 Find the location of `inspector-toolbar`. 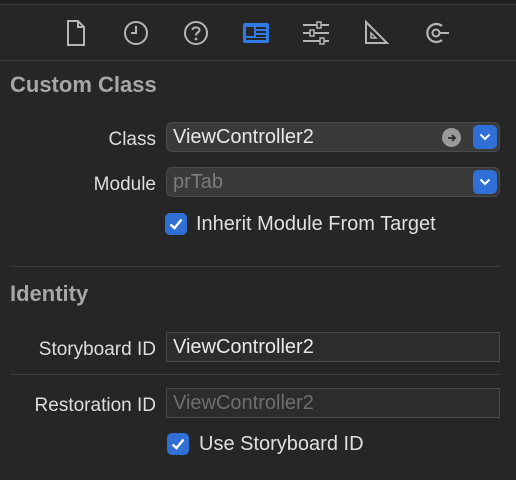

inspector-toolbar is located at coordinates (258, 33).